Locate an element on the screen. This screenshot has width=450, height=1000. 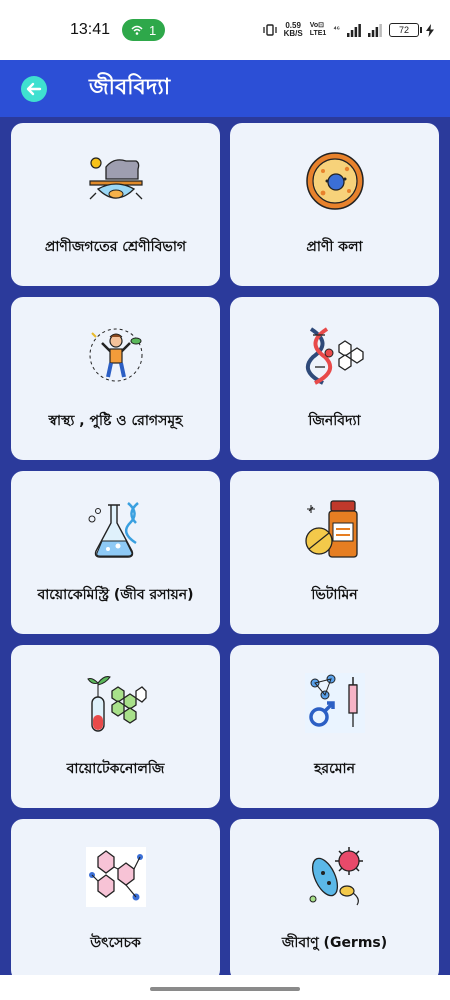
volte-indicator: Vo⊡ LTE1 is located at coordinates (318, 29).